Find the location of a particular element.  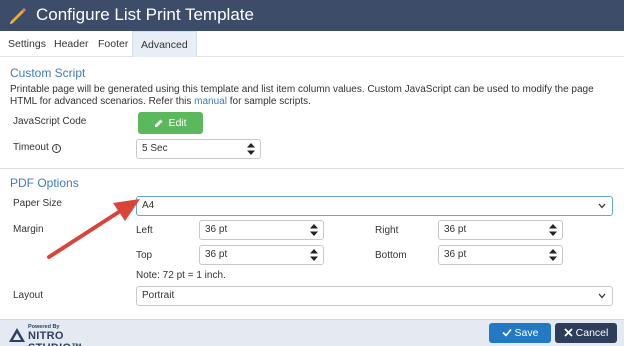

check-icon is located at coordinates (506, 332).